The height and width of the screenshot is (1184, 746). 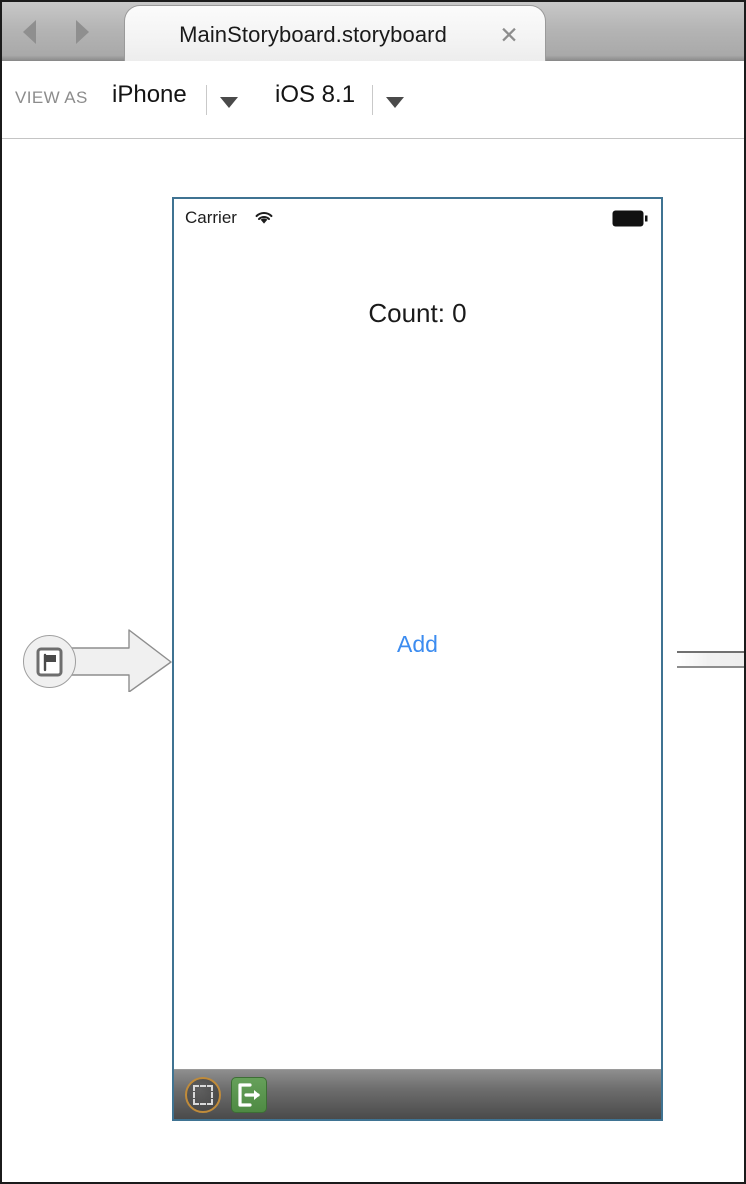 I want to click on back-button, so click(x=29, y=32).